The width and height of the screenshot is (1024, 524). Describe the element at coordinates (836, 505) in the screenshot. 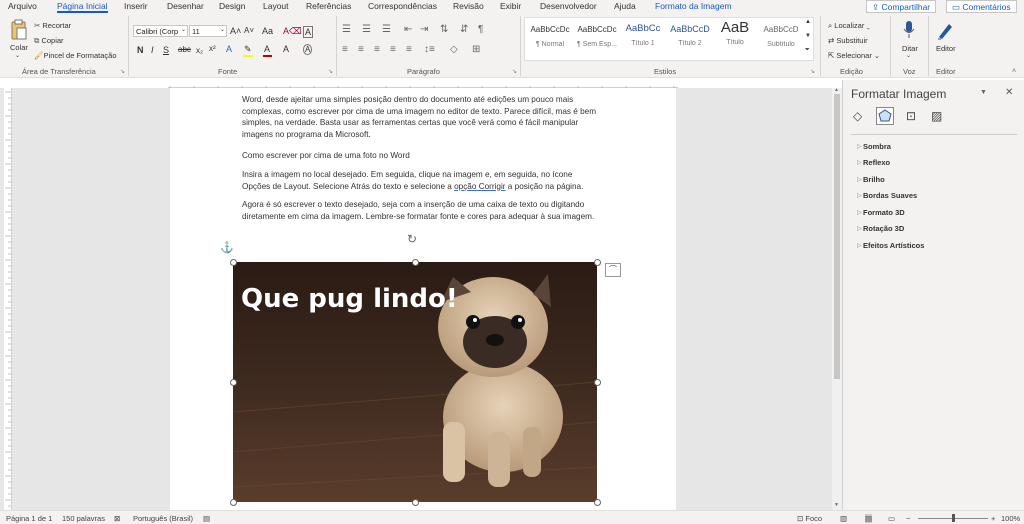

I see `scroll-down-icon: ▼` at that location.